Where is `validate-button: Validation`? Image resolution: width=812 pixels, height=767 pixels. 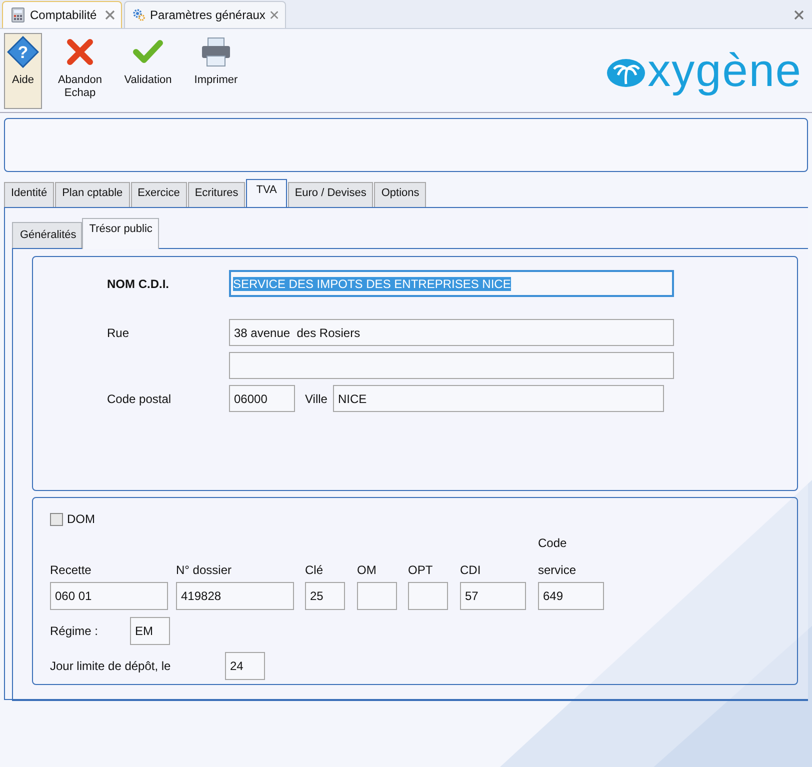
validate-button: Validation is located at coordinates (148, 71).